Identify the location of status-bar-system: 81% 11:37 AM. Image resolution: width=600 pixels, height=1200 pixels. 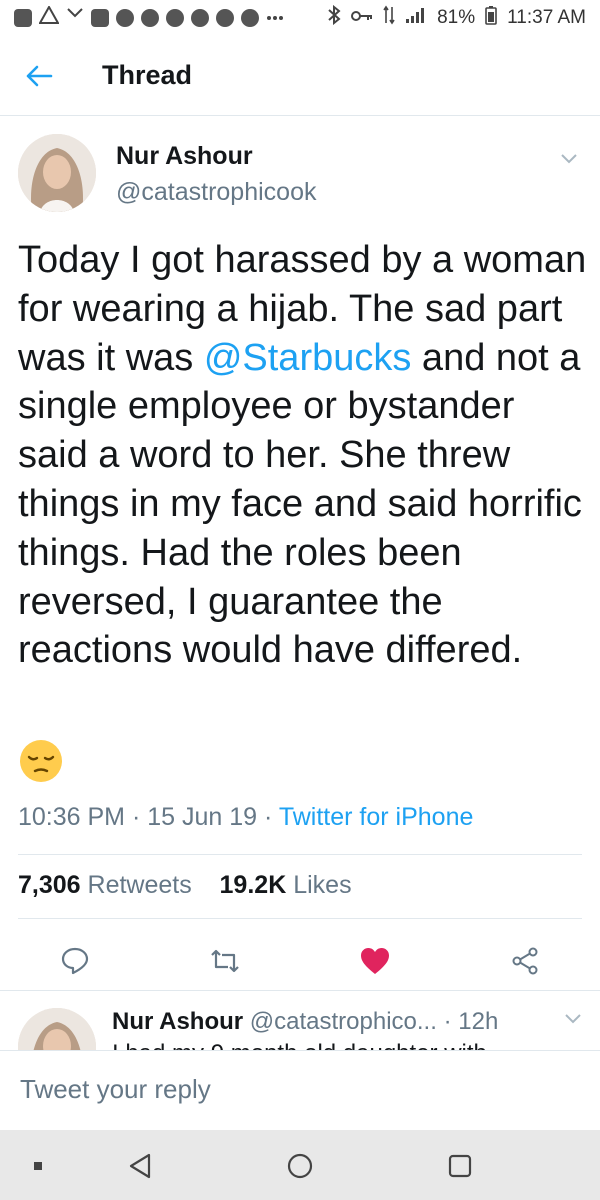
(456, 17).